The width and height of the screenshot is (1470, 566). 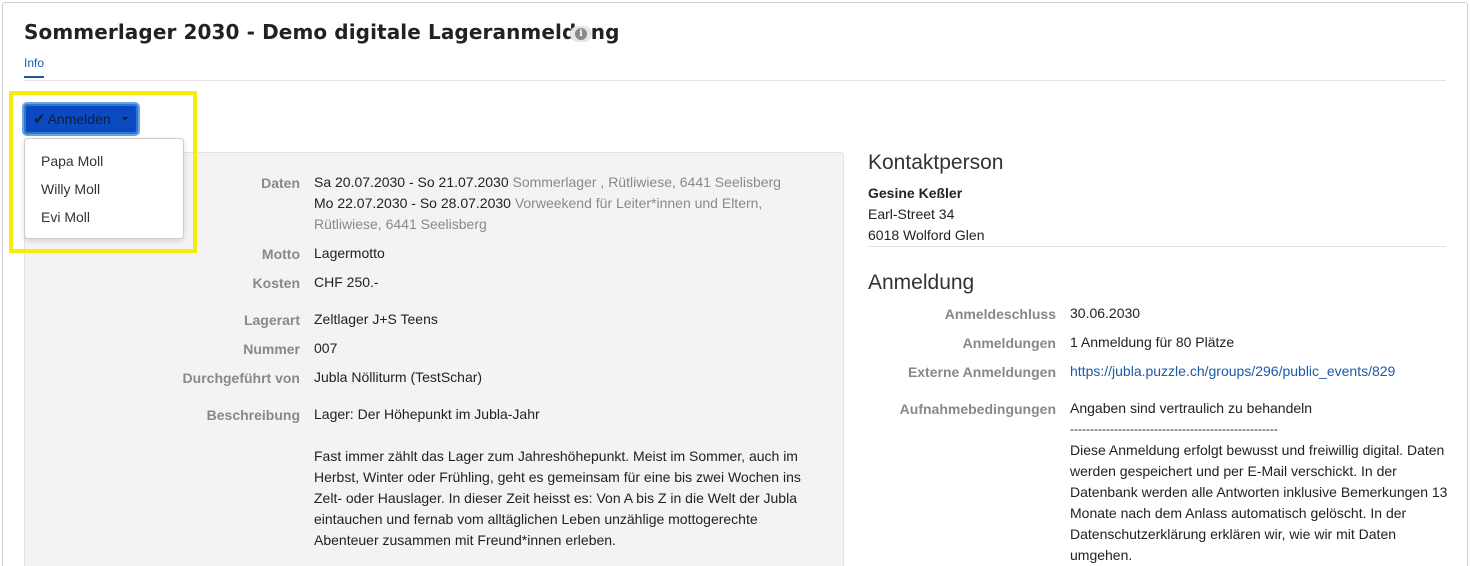 What do you see at coordinates (411, 182) in the screenshot?
I see `date-range: Sa 20.07.2030 - So 21.07.2030` at bounding box center [411, 182].